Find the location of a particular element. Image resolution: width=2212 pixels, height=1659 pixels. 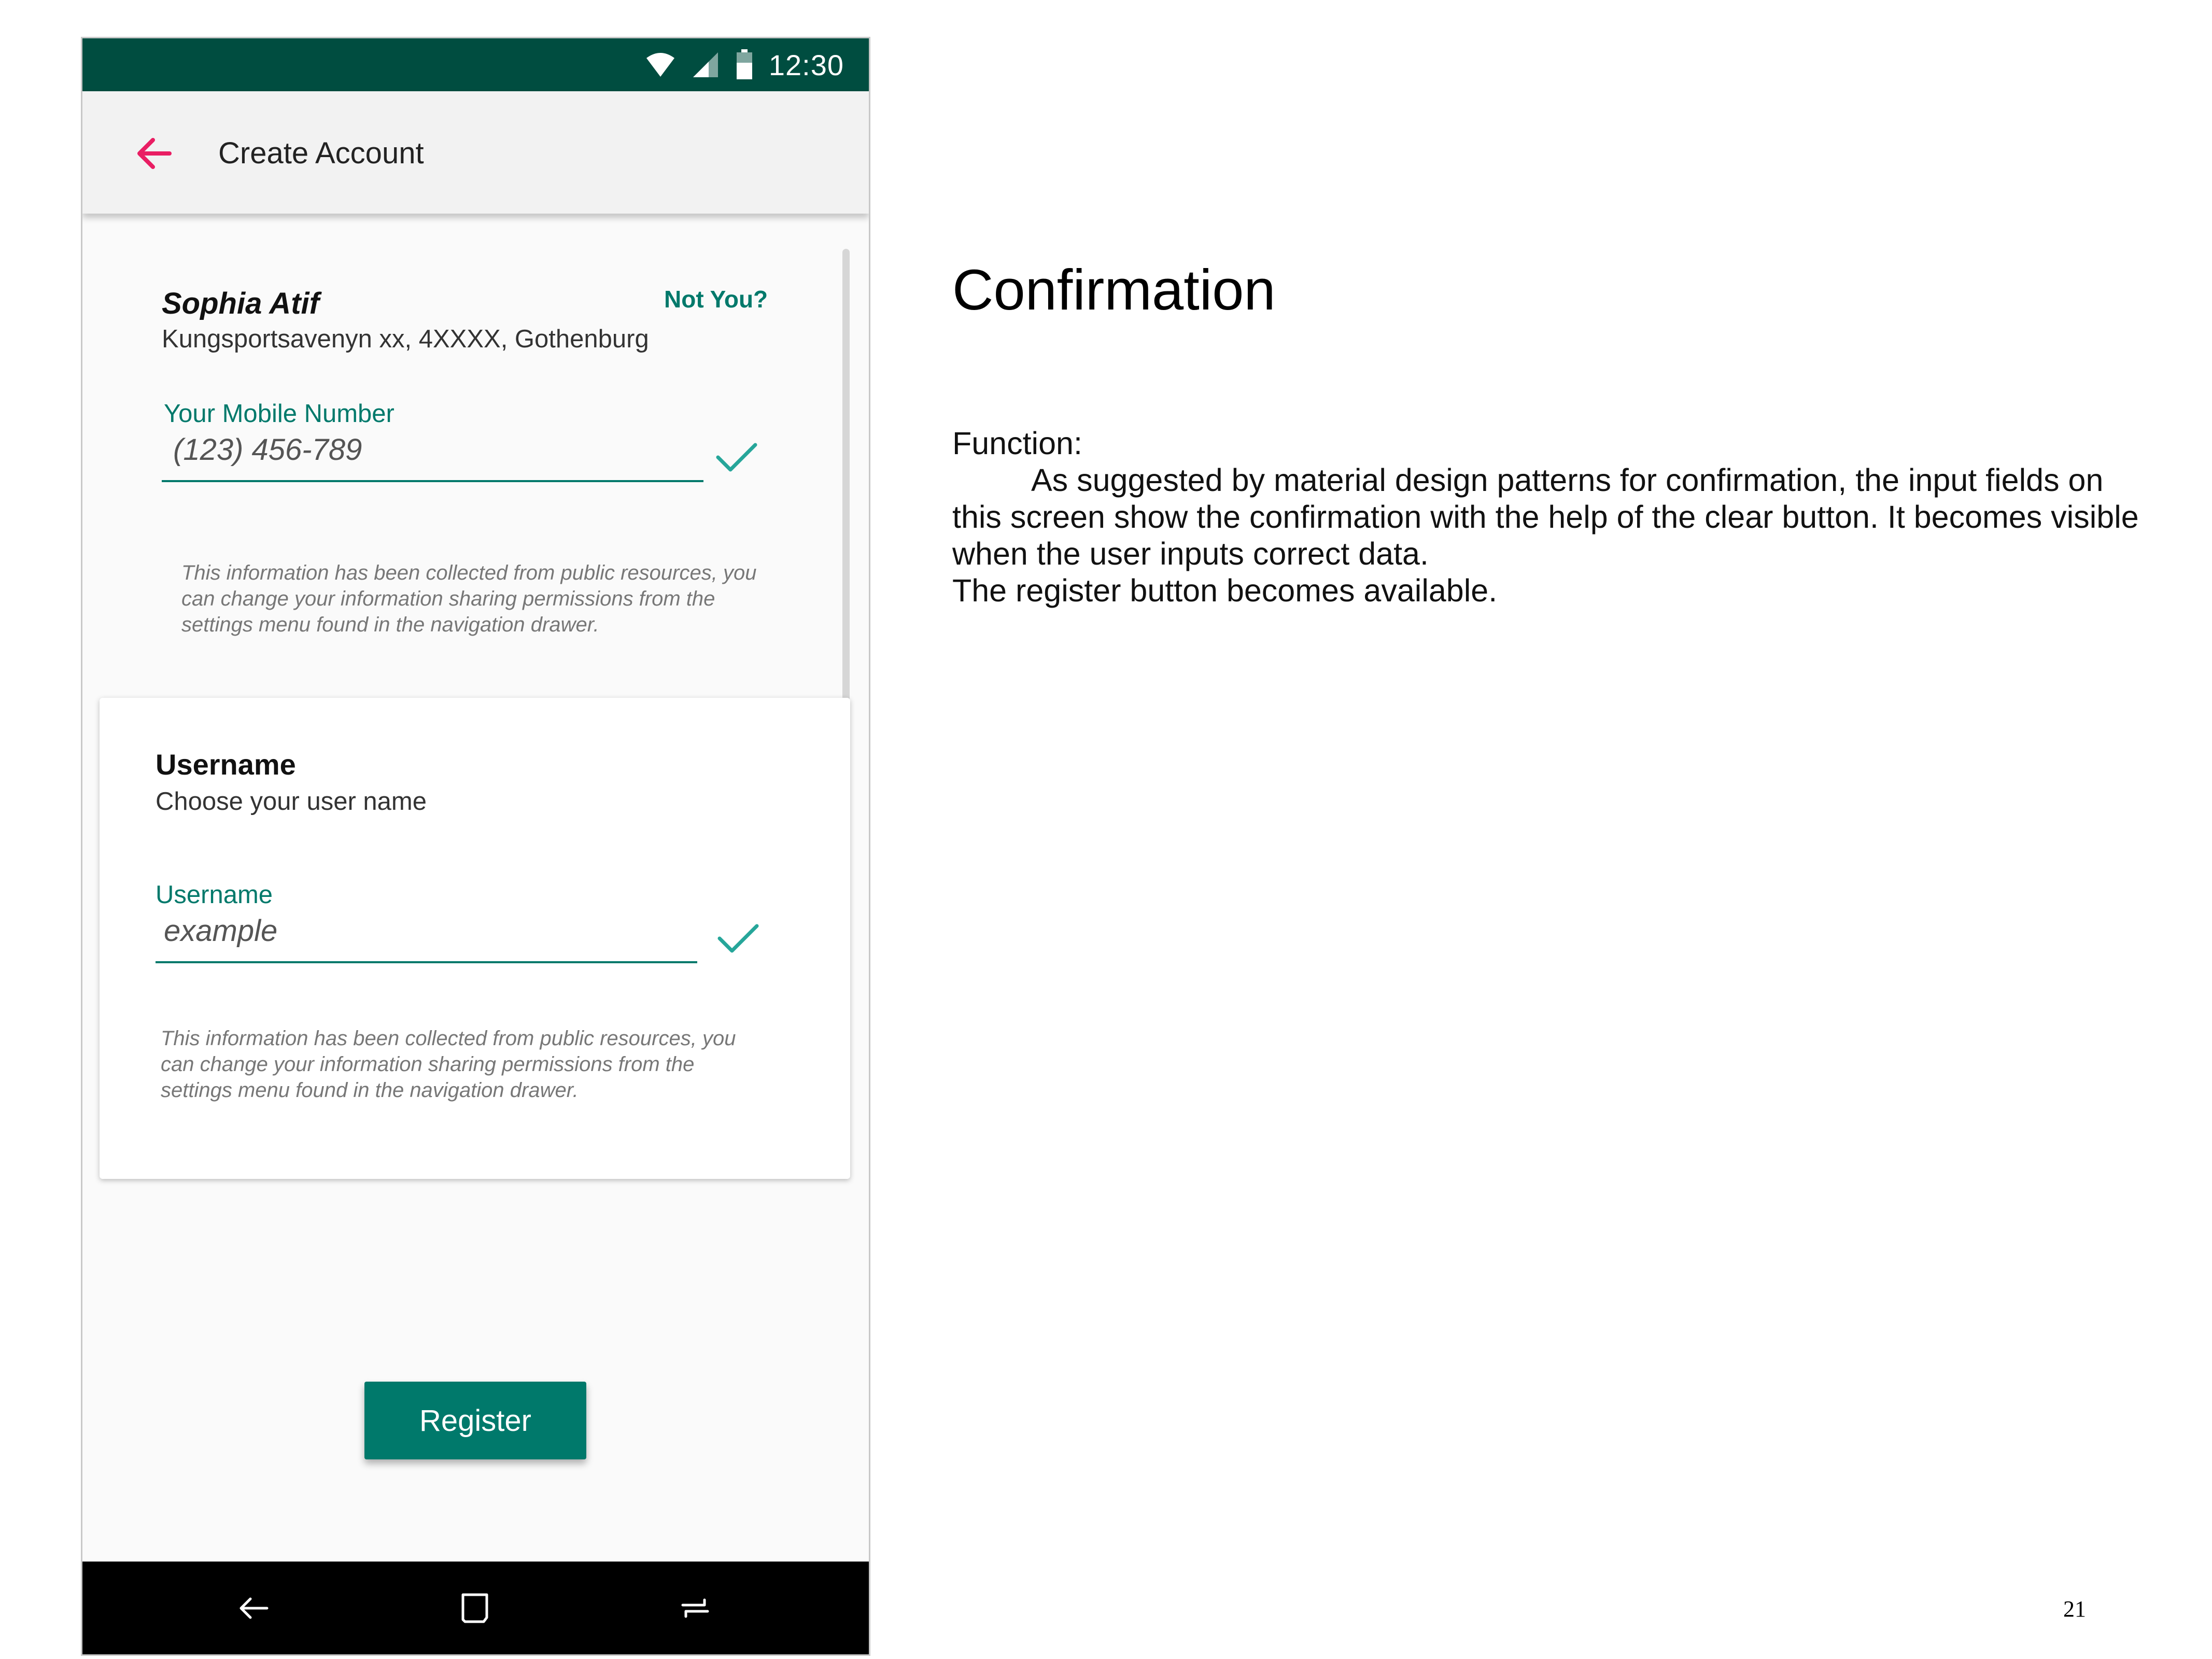

nav-home-icon is located at coordinates (475, 1608).